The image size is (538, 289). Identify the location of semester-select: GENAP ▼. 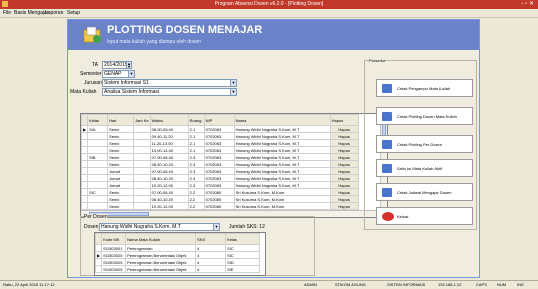
(118, 74).